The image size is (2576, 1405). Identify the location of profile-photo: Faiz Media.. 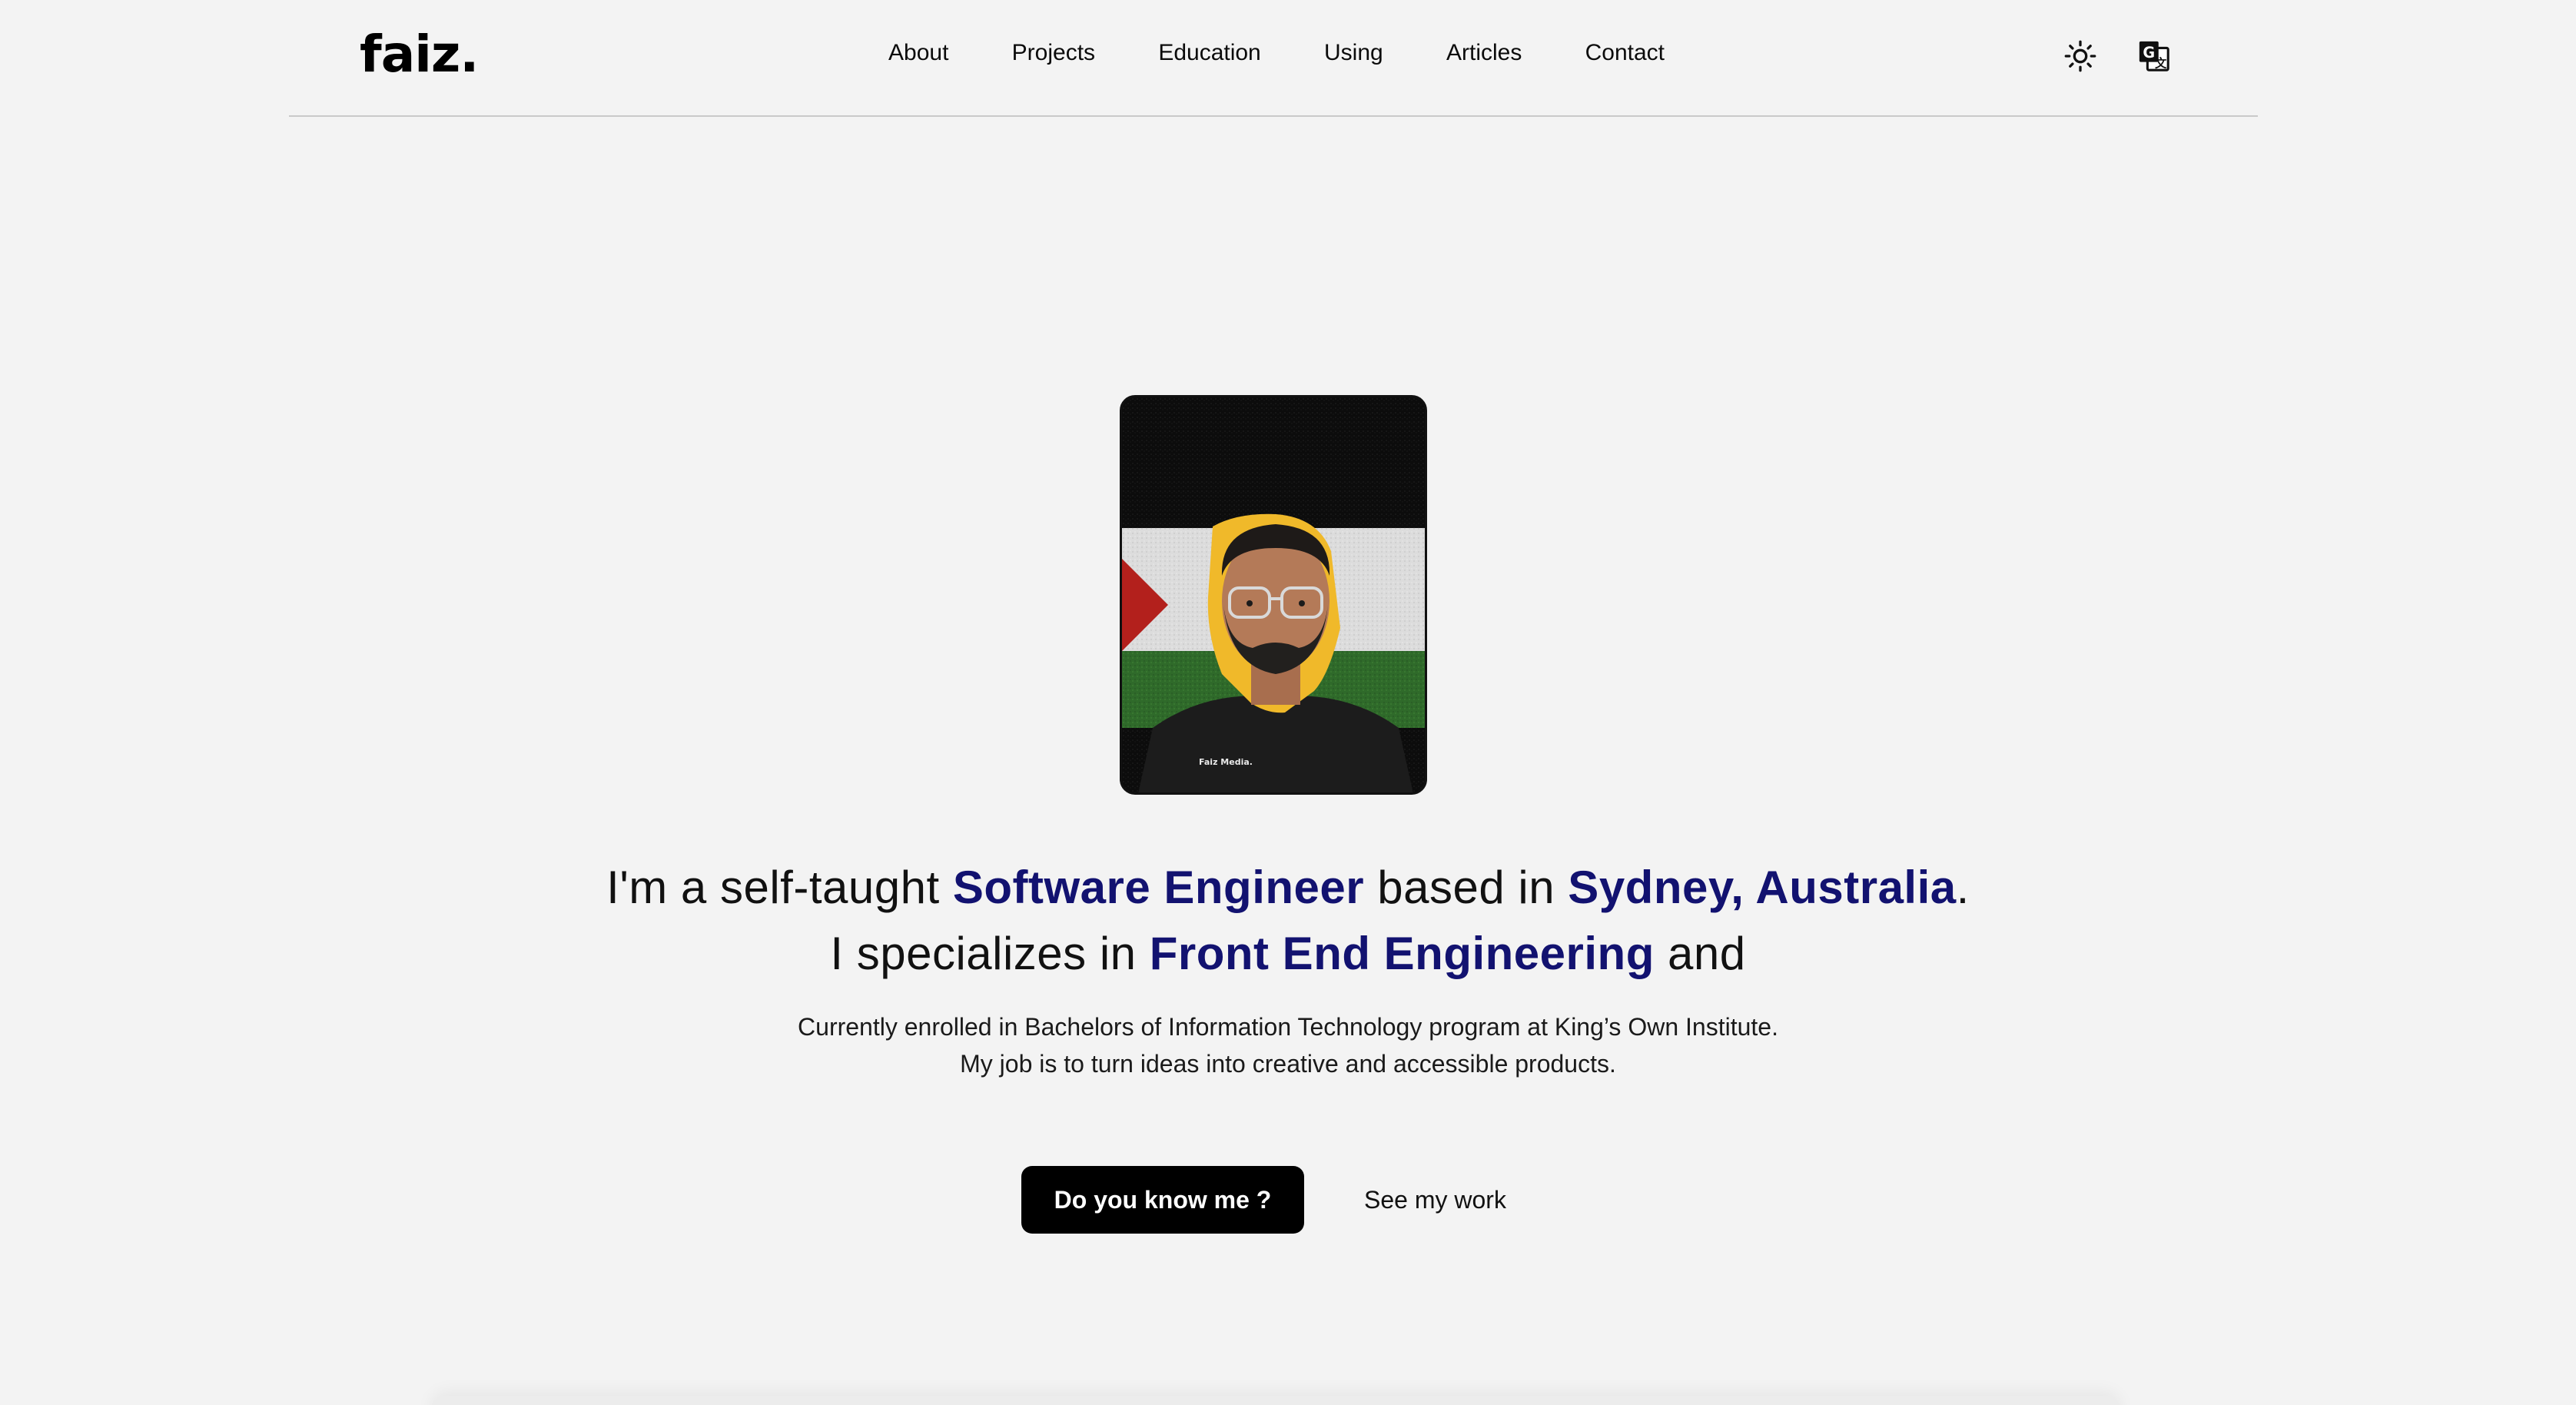
(1273, 595).